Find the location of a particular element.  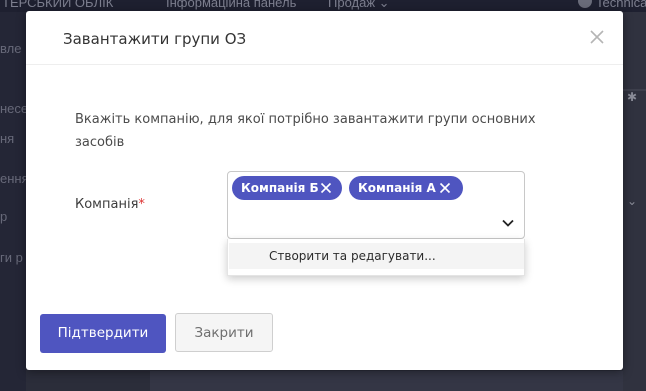

background-sidebar-item: ня is located at coordinates (7, 138).